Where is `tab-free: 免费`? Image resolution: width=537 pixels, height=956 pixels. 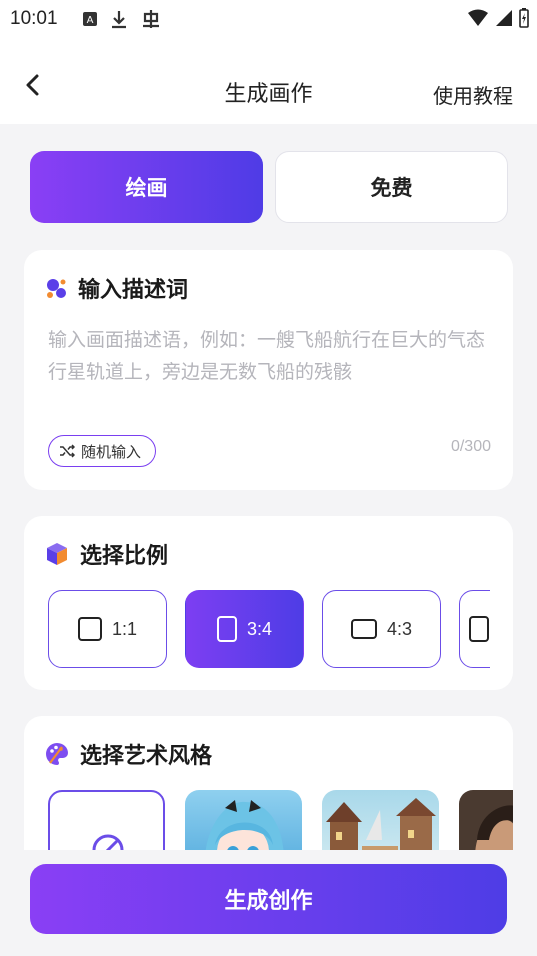 tab-free: 免费 is located at coordinates (391, 187).